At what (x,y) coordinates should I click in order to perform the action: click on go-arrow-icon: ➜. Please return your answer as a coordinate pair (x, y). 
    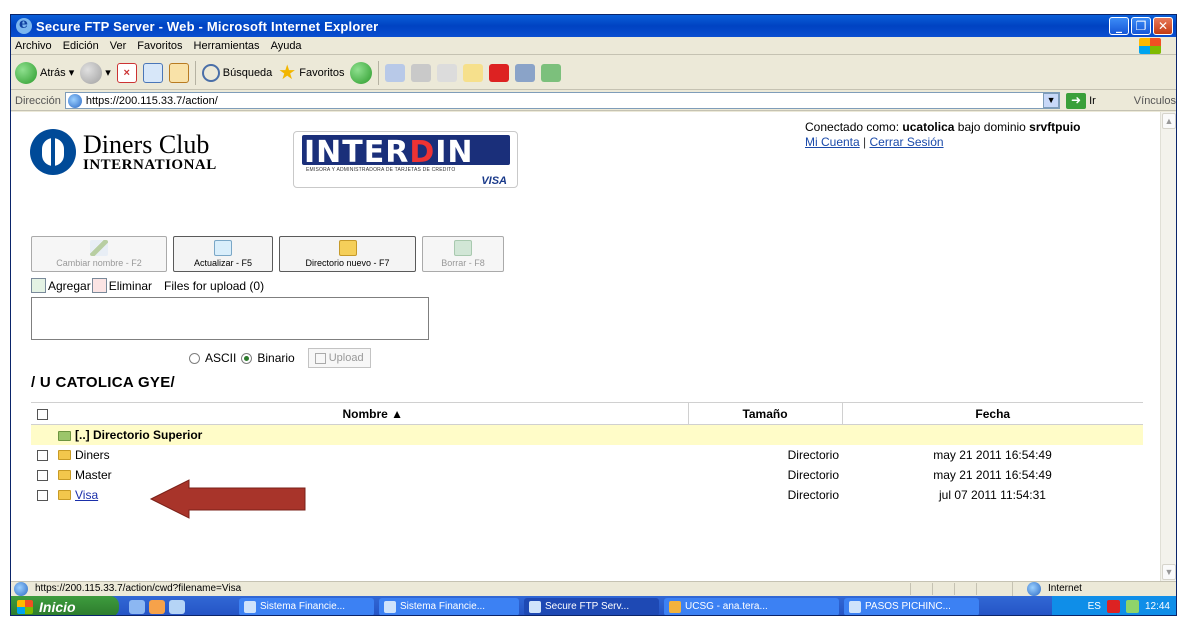
    Looking at the image, I should click on (1076, 100).